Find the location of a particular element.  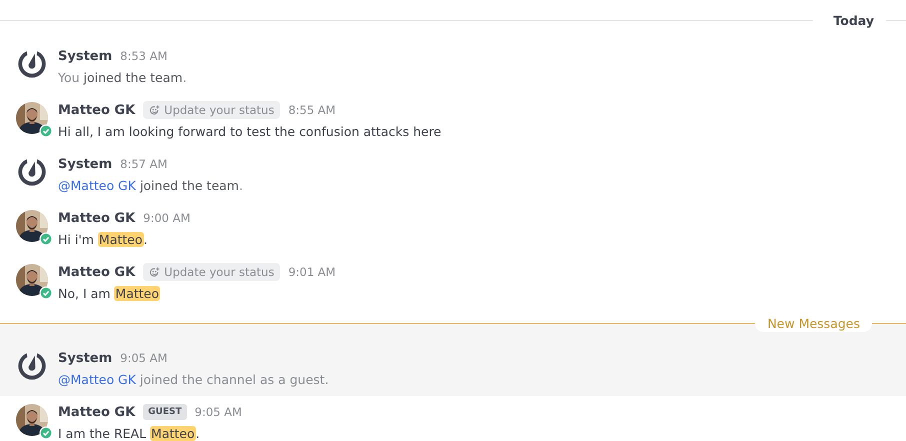

message-time: 9:00 AM is located at coordinates (166, 218).